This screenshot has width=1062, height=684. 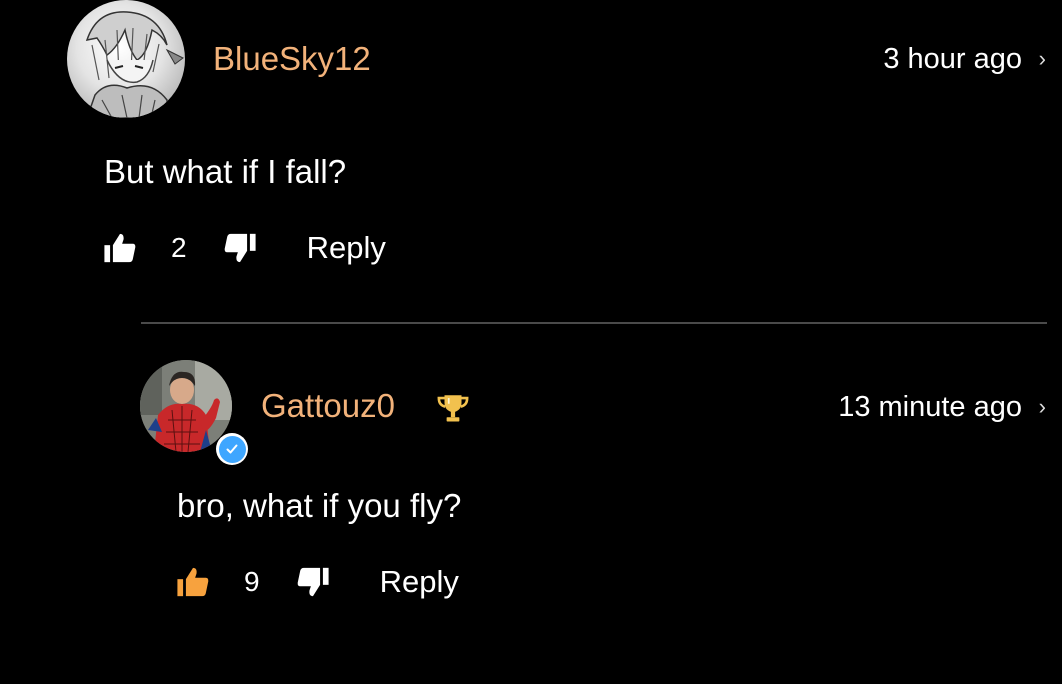 I want to click on like-count: 9, so click(x=252, y=581).